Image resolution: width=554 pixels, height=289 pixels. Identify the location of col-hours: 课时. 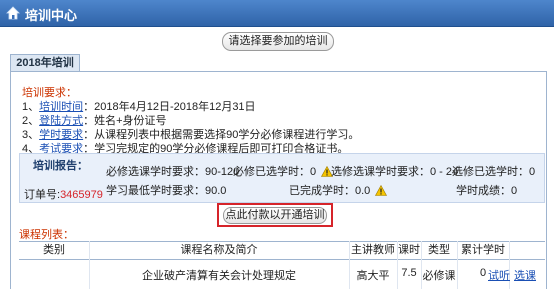
(409, 250).